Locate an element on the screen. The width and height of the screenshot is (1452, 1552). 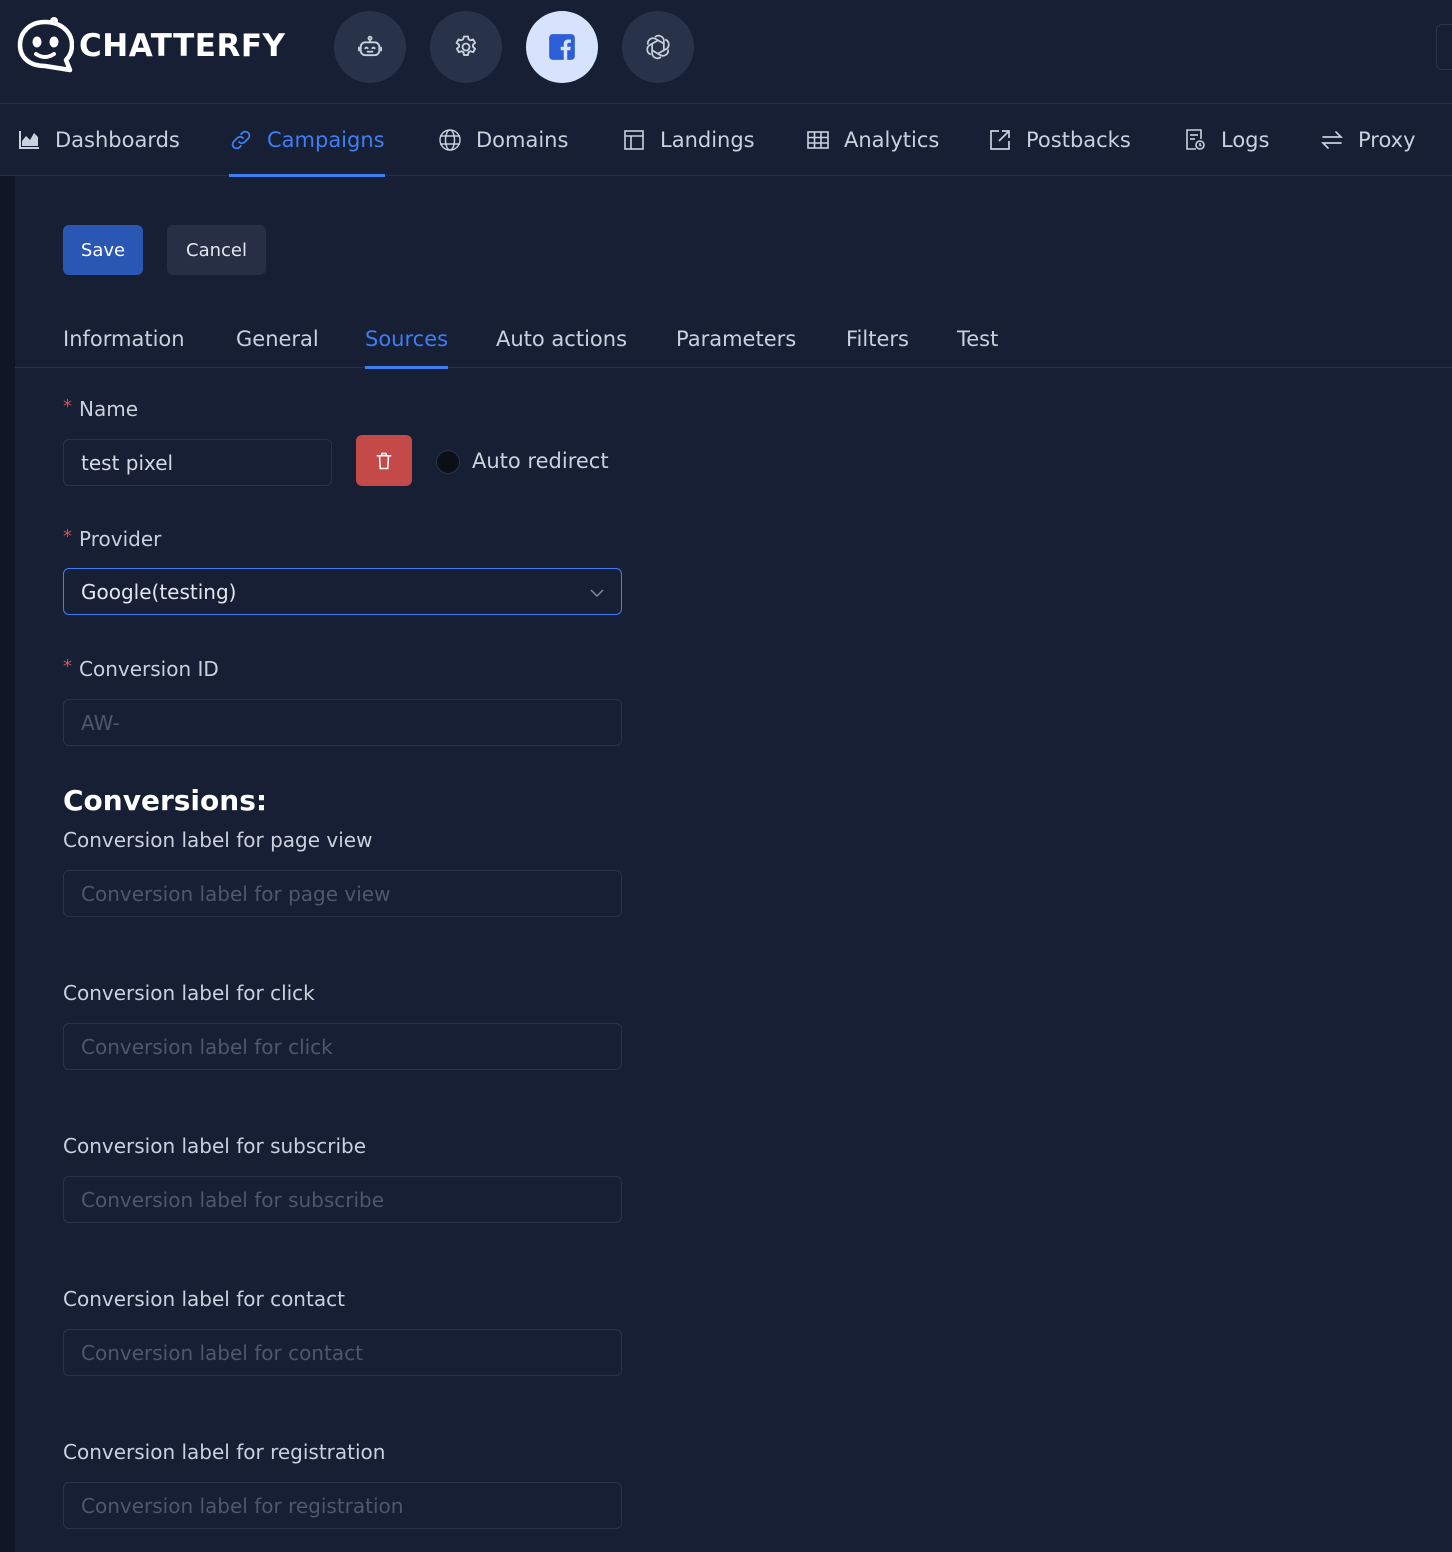
delete-button is located at coordinates (384, 460).